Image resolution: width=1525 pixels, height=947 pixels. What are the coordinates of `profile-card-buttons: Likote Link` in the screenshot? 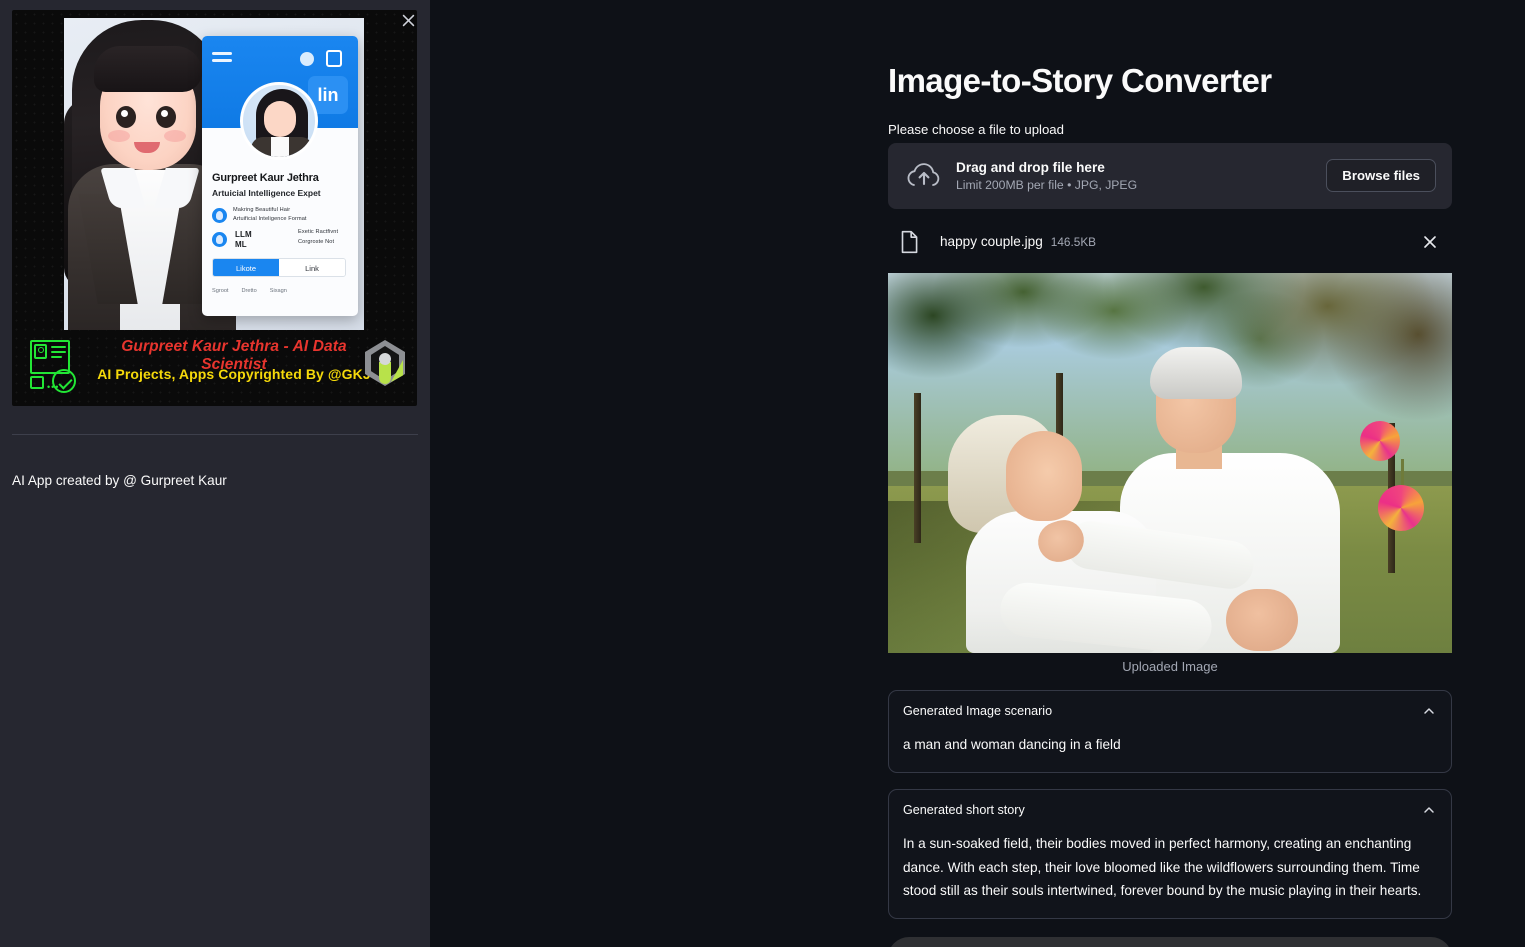 It's located at (279, 267).